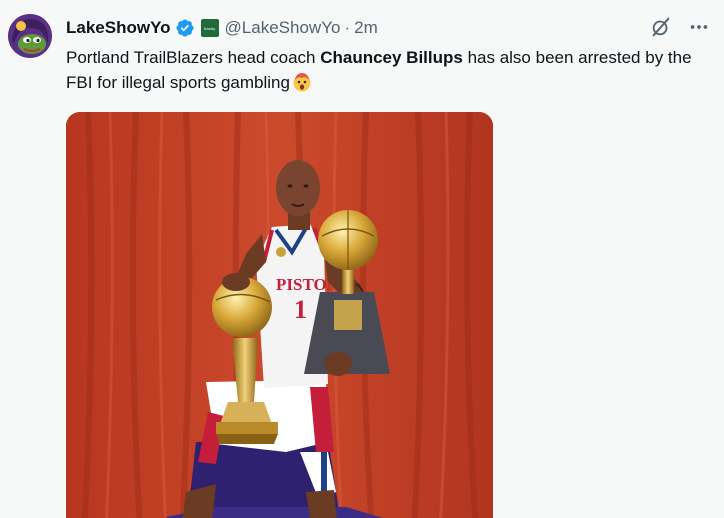 The image size is (724, 518). I want to click on affiliate-badge: Kandy, so click(209, 28).